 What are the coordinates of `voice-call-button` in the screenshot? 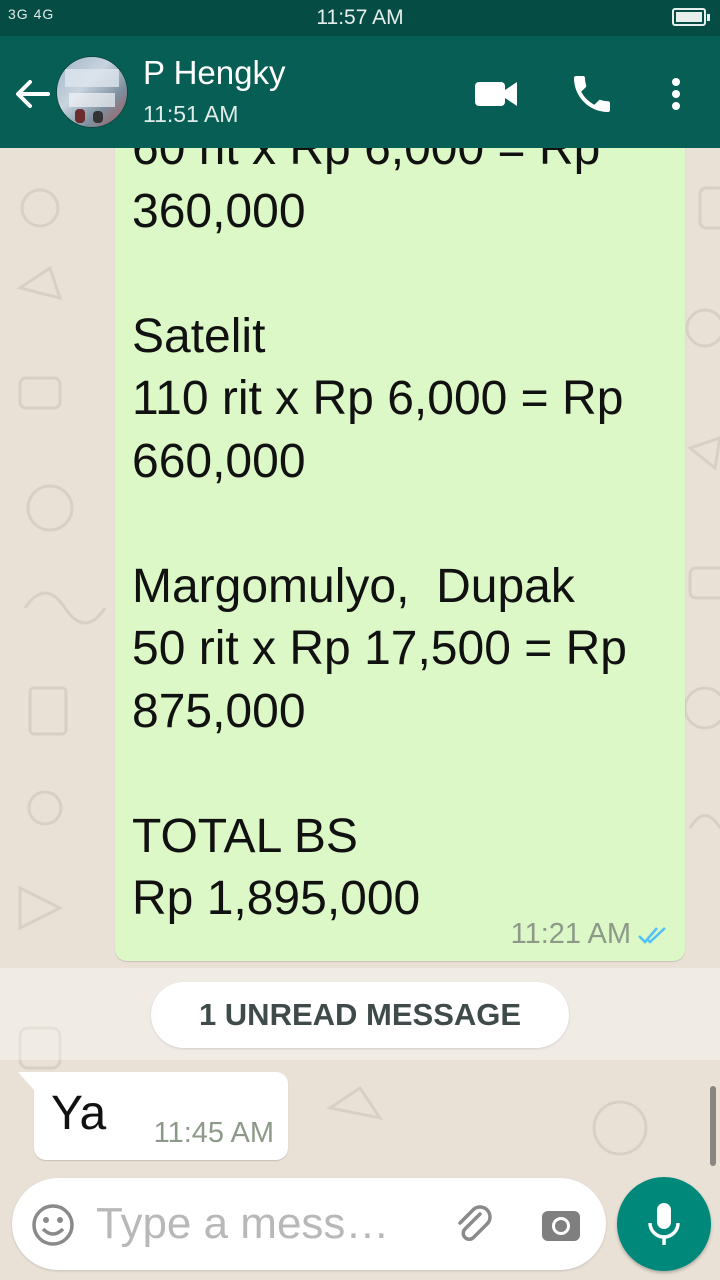 It's located at (592, 94).